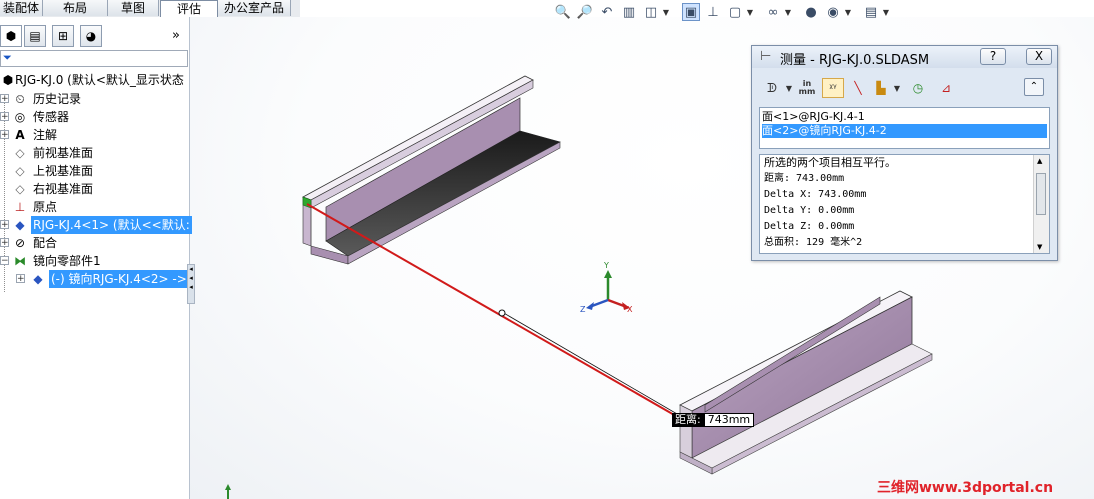 The height and width of the screenshot is (499, 1094). Describe the element at coordinates (918, 88) in the screenshot. I see `measurement-history-icon: ◷` at that location.